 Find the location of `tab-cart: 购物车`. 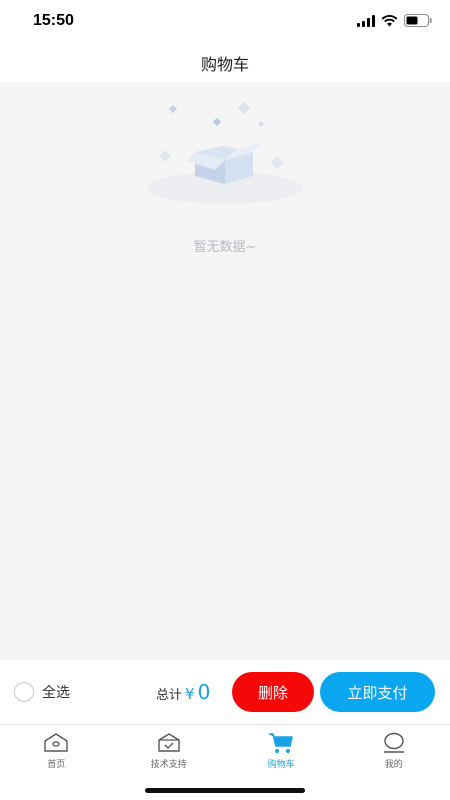

tab-cart: 购物车 is located at coordinates (281, 751).